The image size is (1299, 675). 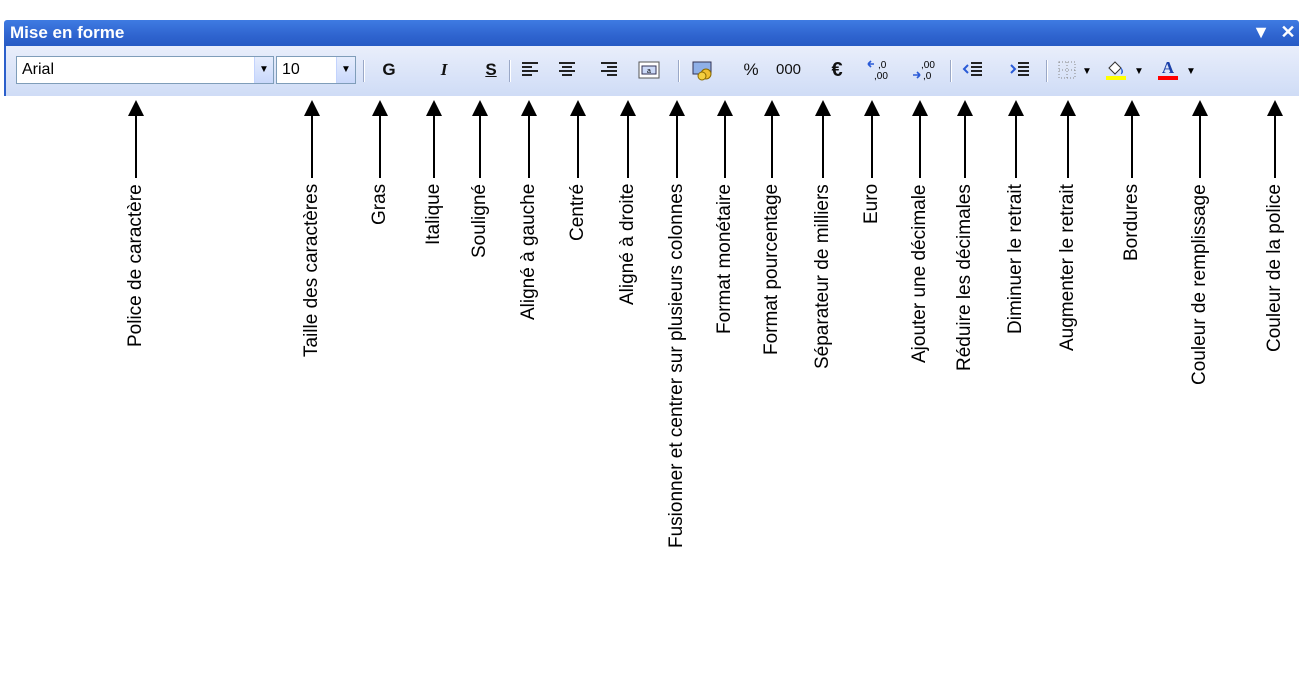 I want to click on decrease-indent-button, so click(x=973, y=70).